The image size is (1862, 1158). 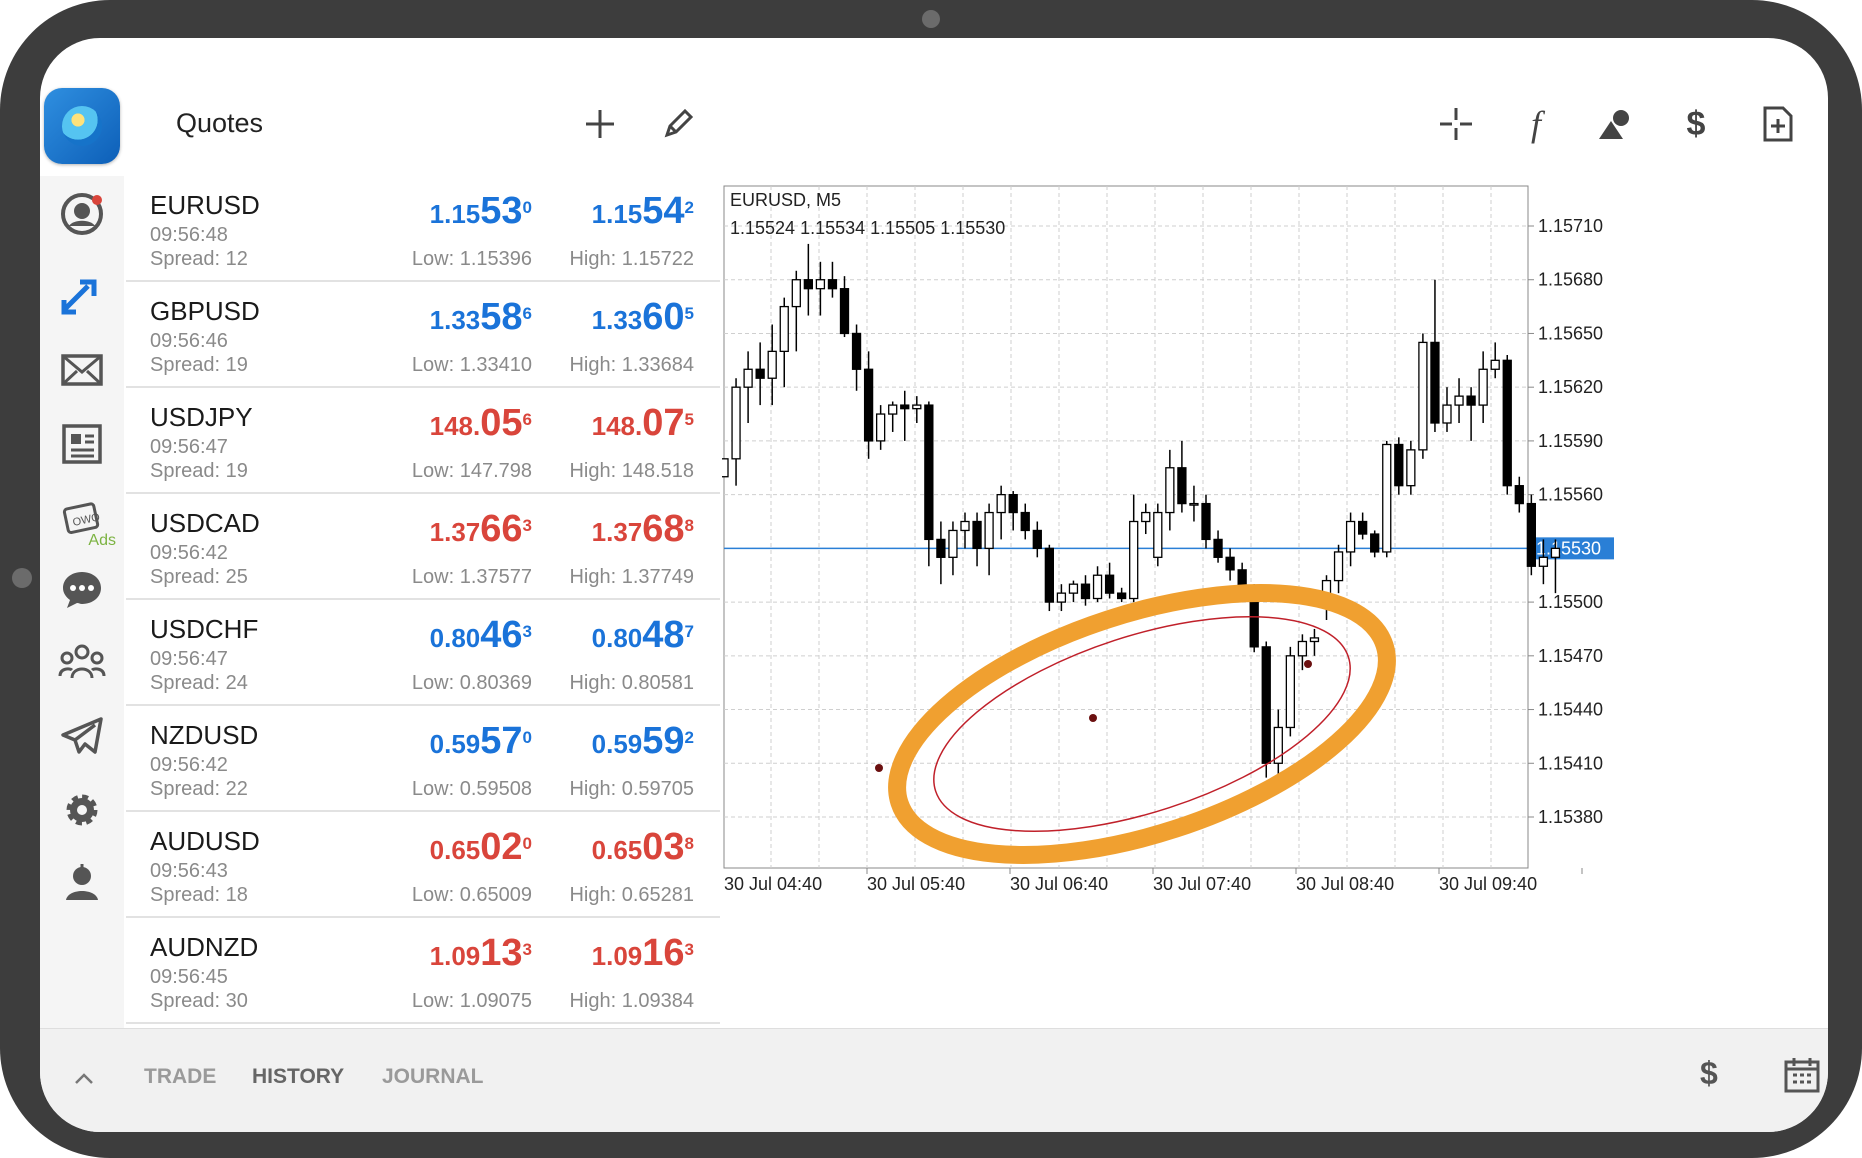 I want to click on bid-price-pips: 13, so click(x=501, y=953).